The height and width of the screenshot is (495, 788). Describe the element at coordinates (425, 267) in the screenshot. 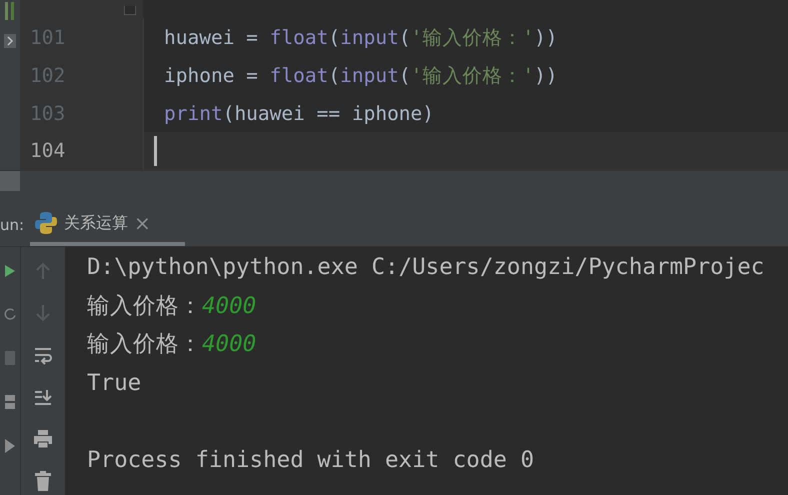

I see `console-line: D:\python\python.exe C:/Users/zongzi/PycharmProjec` at that location.